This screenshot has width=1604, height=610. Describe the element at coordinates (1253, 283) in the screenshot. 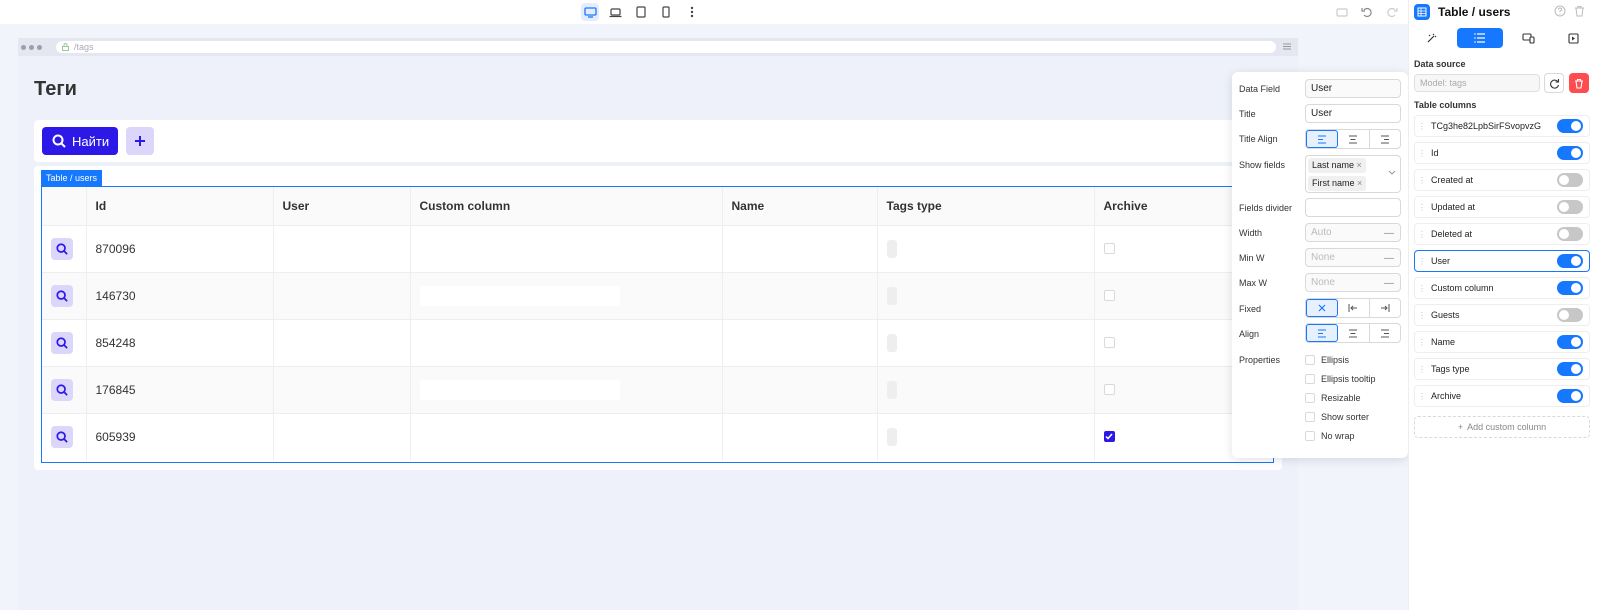

I see `max-width-label: Max W` at that location.